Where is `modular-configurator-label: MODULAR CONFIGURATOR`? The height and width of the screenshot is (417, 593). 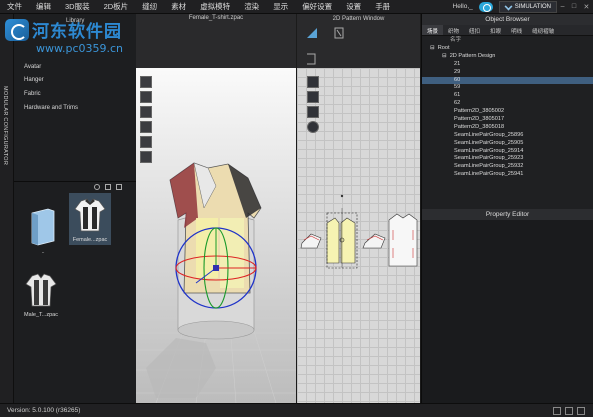 modular-configurator-label: MODULAR CONFIGURATOR is located at coordinates (5, 125).